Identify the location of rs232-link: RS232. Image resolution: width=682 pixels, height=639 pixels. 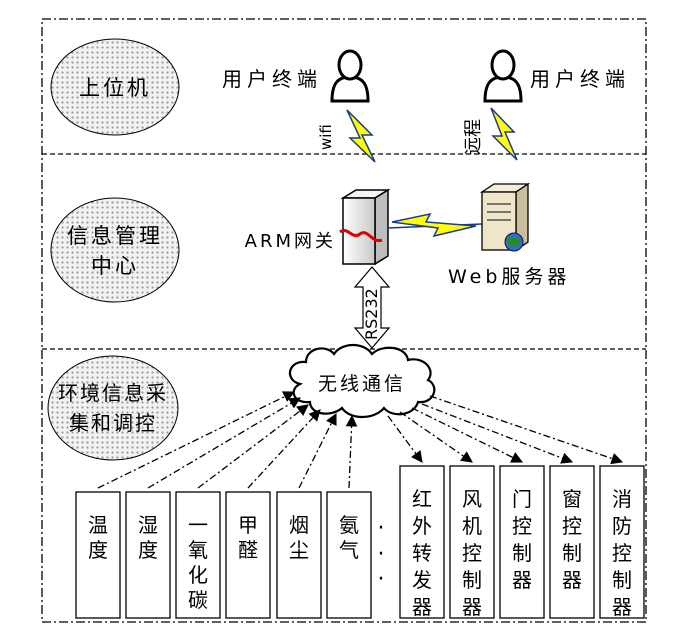
(372, 307).